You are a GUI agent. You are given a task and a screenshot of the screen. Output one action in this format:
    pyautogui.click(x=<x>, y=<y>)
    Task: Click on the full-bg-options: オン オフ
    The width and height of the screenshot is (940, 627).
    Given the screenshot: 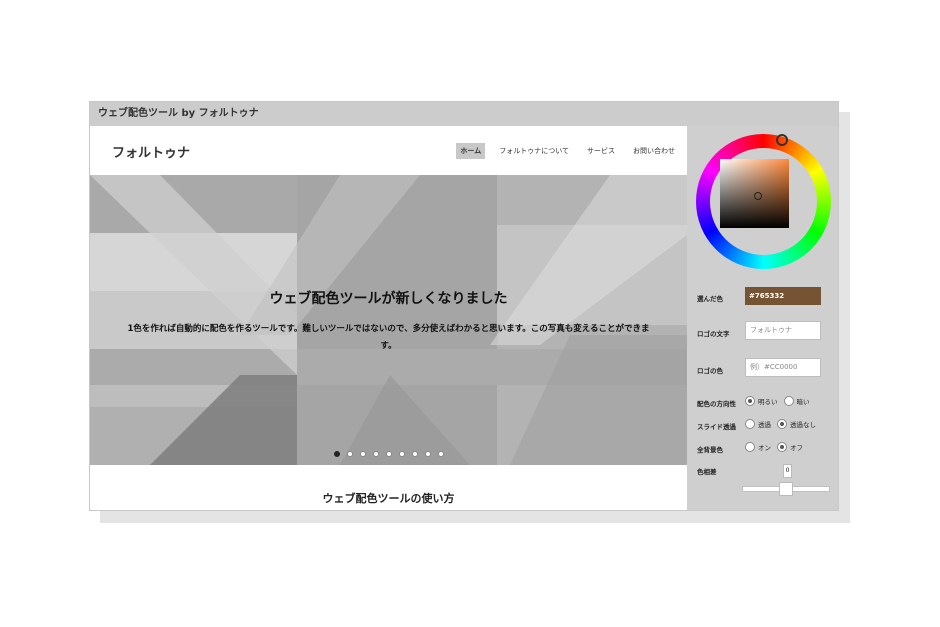 What is the action you would take?
    pyautogui.click(x=777, y=447)
    